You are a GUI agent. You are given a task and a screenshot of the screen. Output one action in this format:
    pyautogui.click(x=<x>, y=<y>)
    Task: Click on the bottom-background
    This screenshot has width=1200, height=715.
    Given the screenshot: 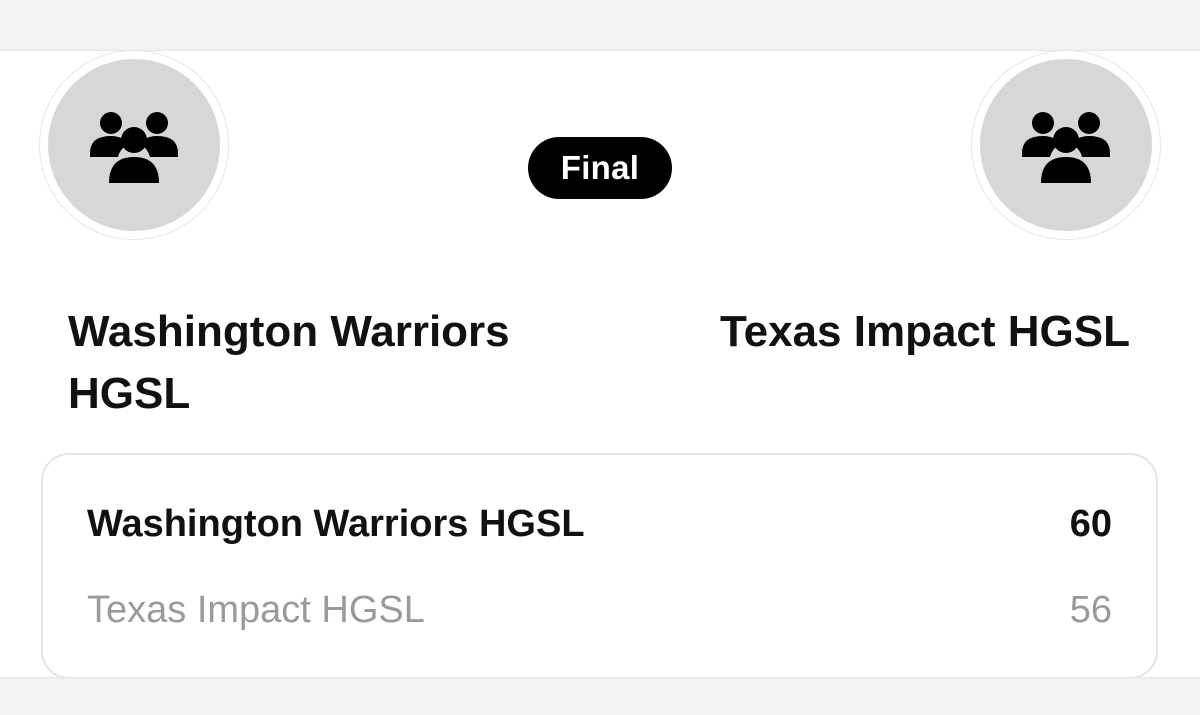 What is the action you would take?
    pyautogui.click(x=600, y=696)
    